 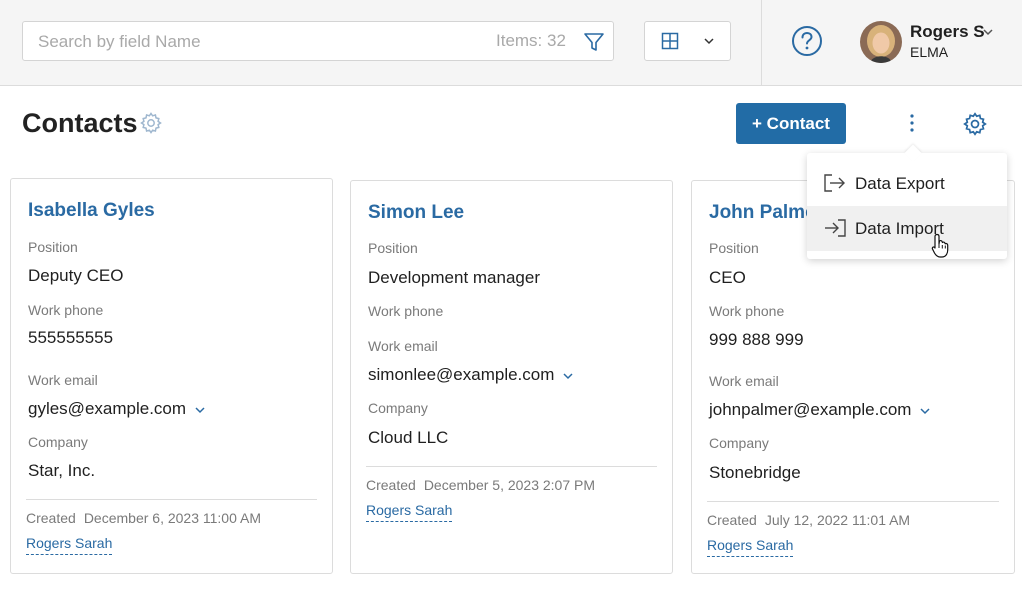 I want to click on export-icon, so click(x=834, y=183).